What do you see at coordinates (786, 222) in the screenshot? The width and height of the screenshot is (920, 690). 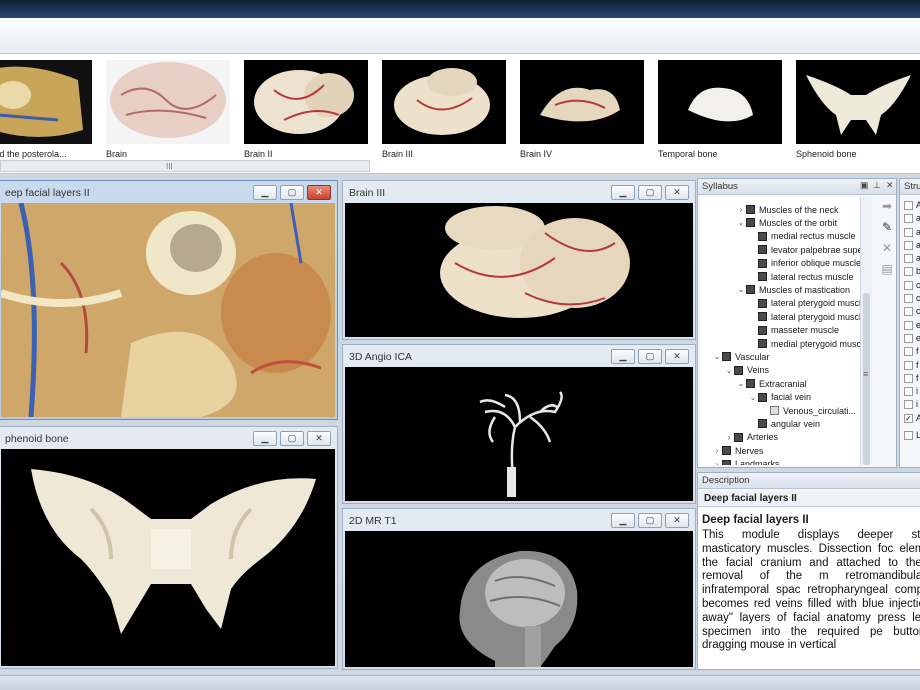 I see `tree-node: ⌄ Muscles of the orbit` at bounding box center [786, 222].